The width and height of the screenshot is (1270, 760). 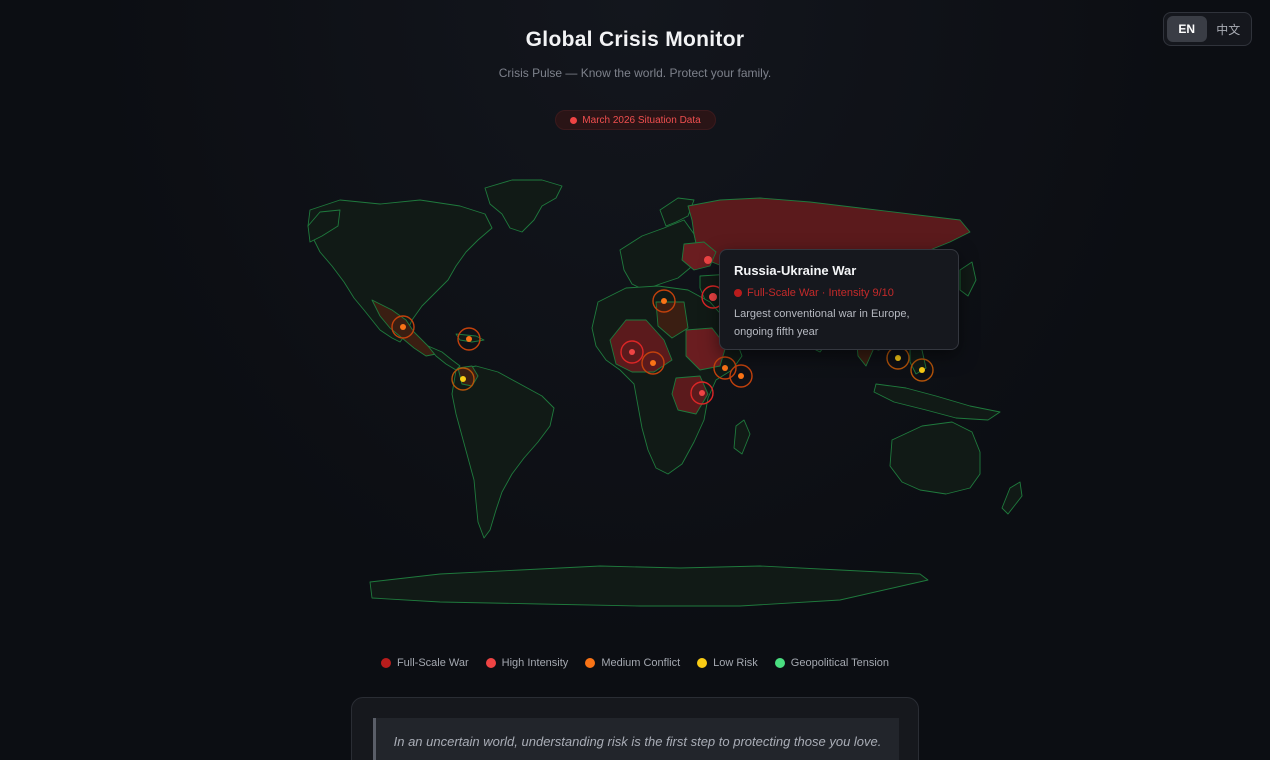 What do you see at coordinates (503, 452) in the screenshot?
I see `south-america-shape` at bounding box center [503, 452].